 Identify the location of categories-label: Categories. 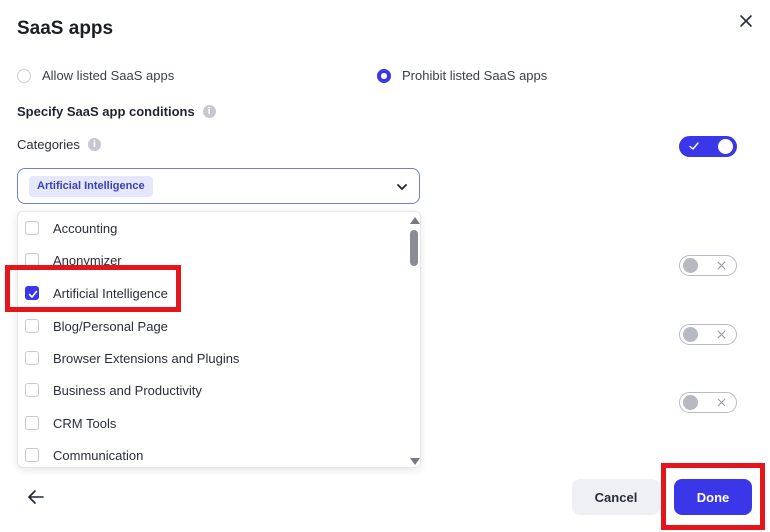
(48, 144).